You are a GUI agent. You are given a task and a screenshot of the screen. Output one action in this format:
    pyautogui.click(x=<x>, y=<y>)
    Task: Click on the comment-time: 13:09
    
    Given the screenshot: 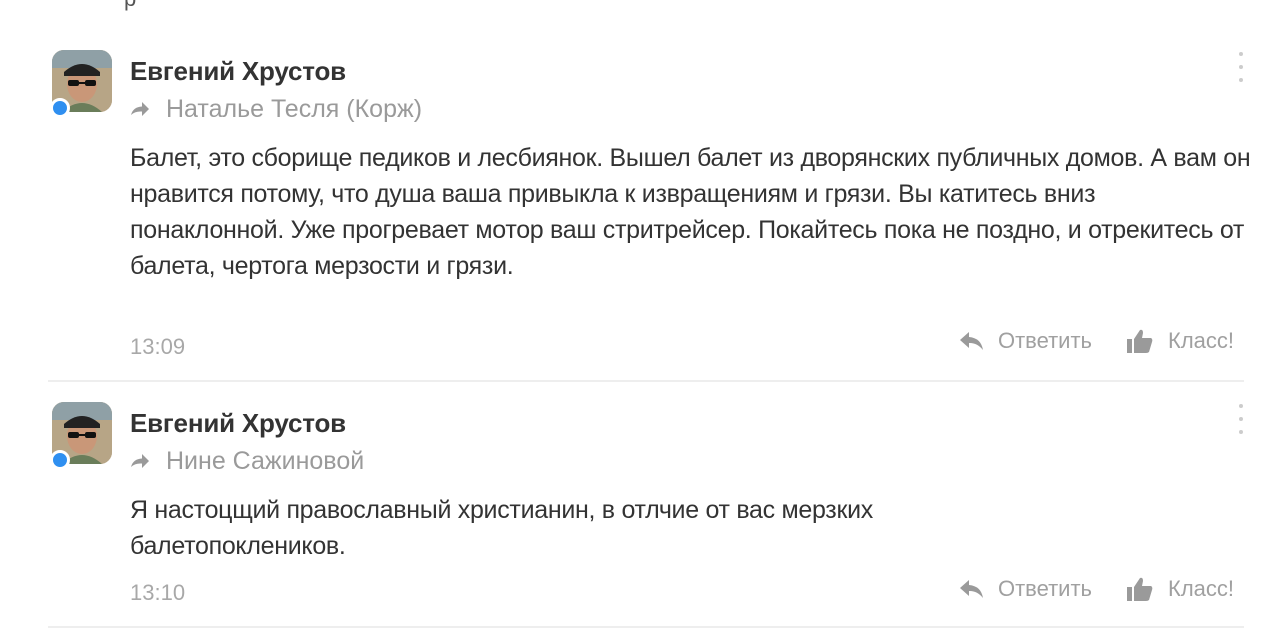 What is the action you would take?
    pyautogui.click(x=158, y=346)
    